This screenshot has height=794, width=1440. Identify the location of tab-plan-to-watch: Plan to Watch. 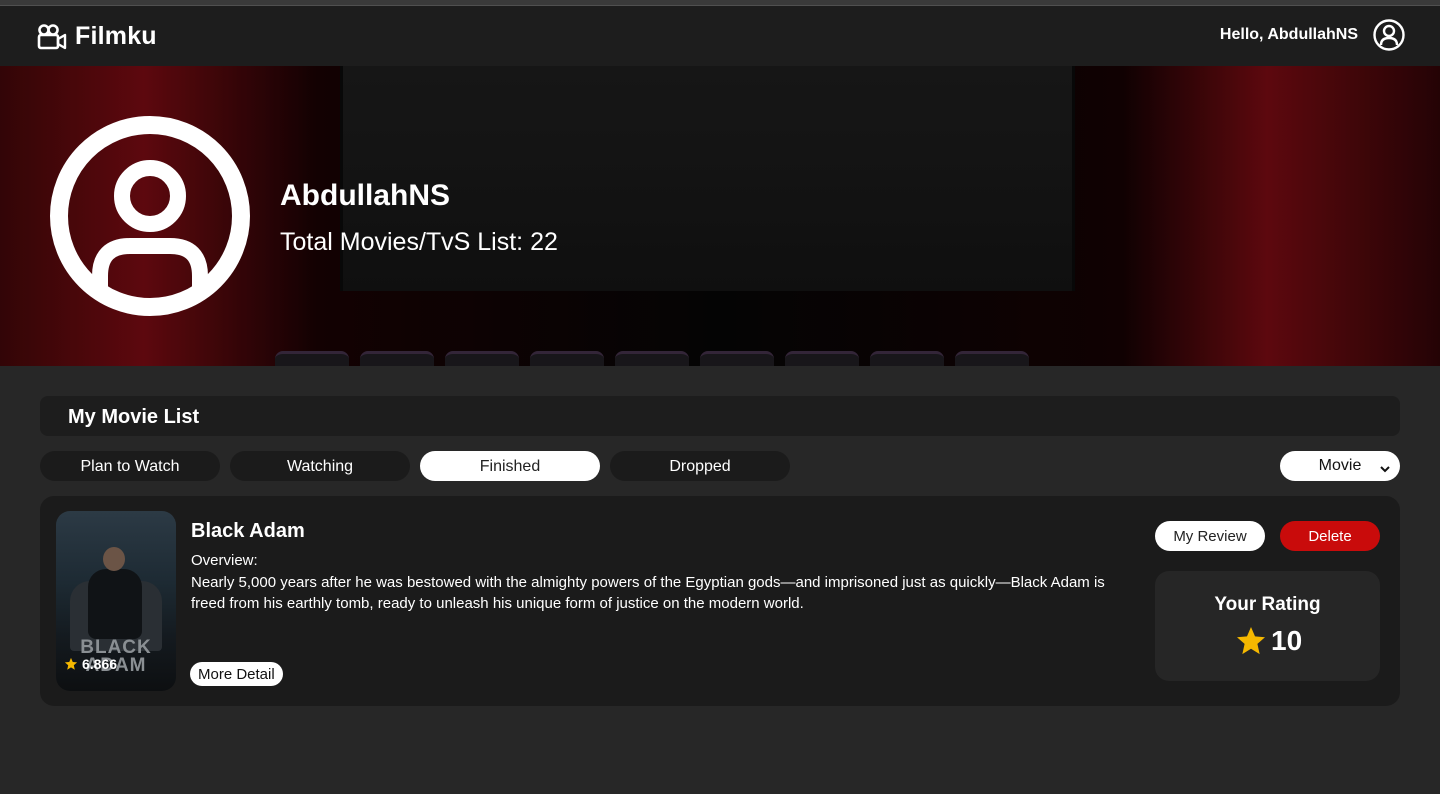
(130, 466).